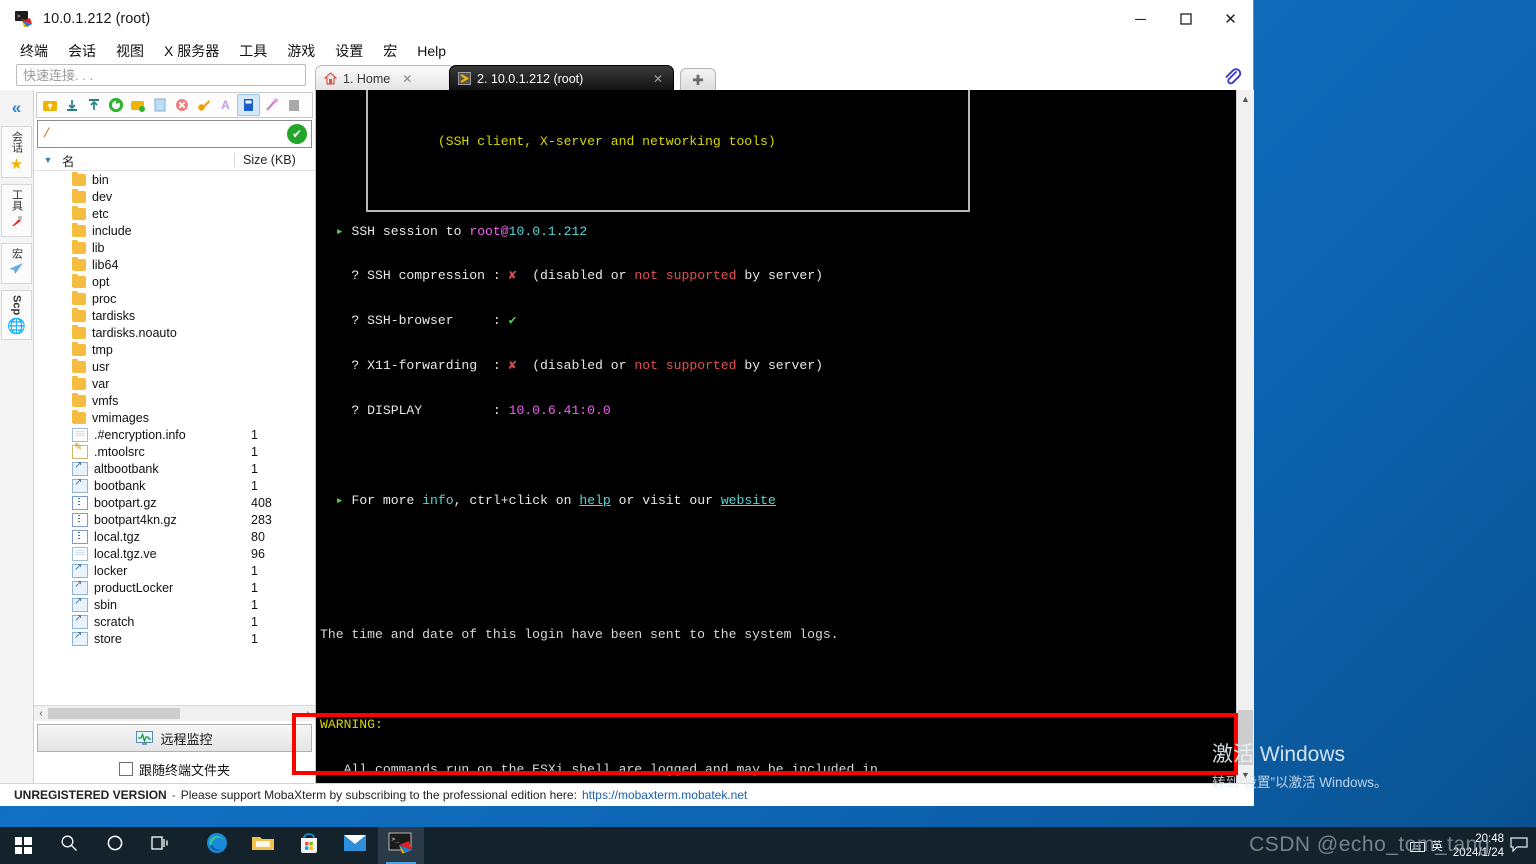 The width and height of the screenshot is (1536, 864). What do you see at coordinates (93, 105) in the screenshot?
I see `upload-icon` at bounding box center [93, 105].